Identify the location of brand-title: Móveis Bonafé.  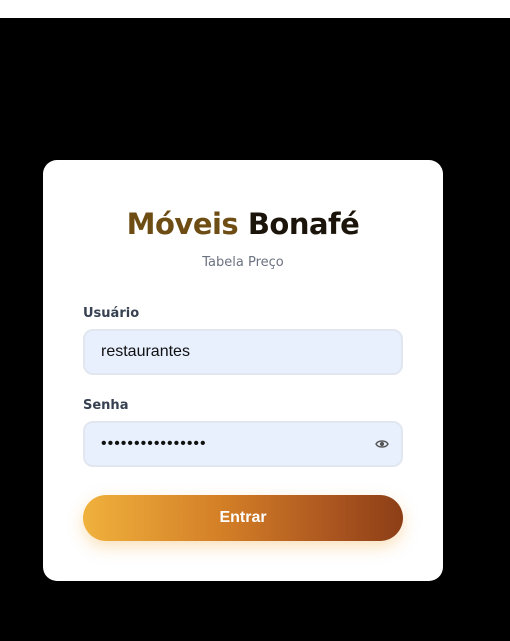
(243, 224).